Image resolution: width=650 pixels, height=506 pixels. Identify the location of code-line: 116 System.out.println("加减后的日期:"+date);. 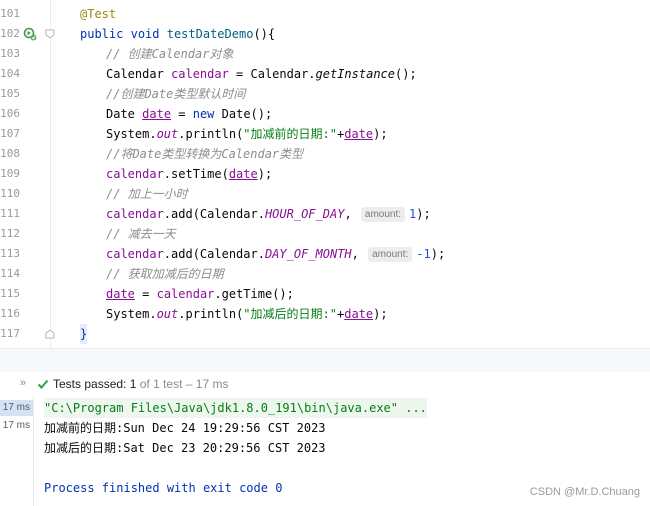
(325, 314).